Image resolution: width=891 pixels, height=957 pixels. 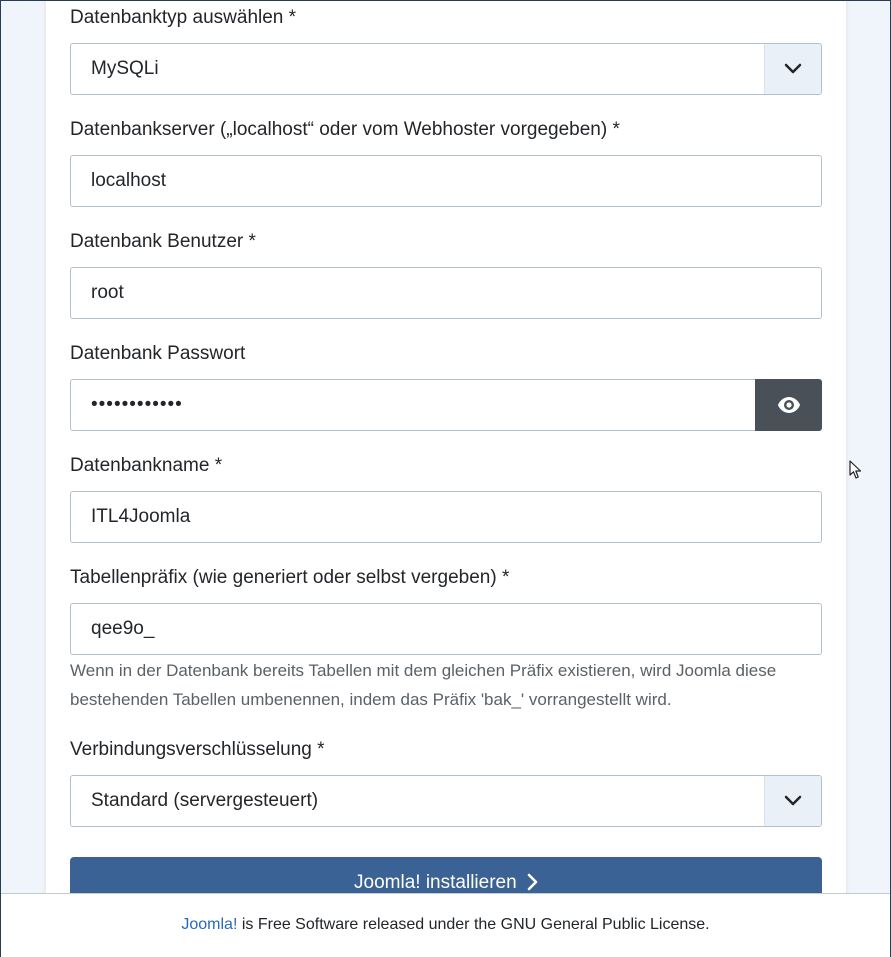 What do you see at coordinates (197, 749) in the screenshot?
I see `db-encryption-label: Verbindungsverschlüsselung *` at bounding box center [197, 749].